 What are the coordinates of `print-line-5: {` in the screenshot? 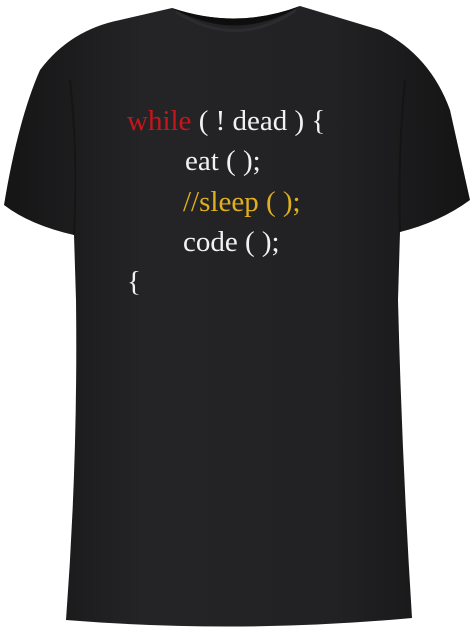 It's located at (134, 282).